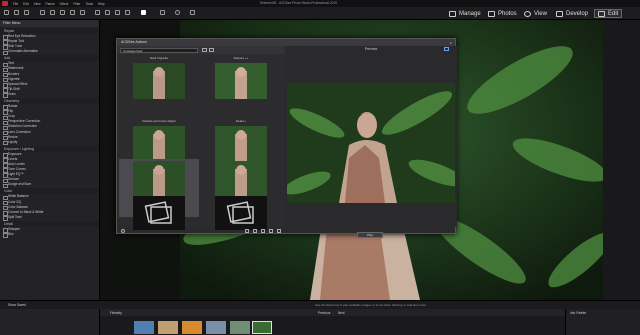 This screenshot has height=335, width=640. What do you see at coordinates (578, 313) in the screenshot?
I see `info-palette-title: Info Palette` at bounding box center [578, 313].